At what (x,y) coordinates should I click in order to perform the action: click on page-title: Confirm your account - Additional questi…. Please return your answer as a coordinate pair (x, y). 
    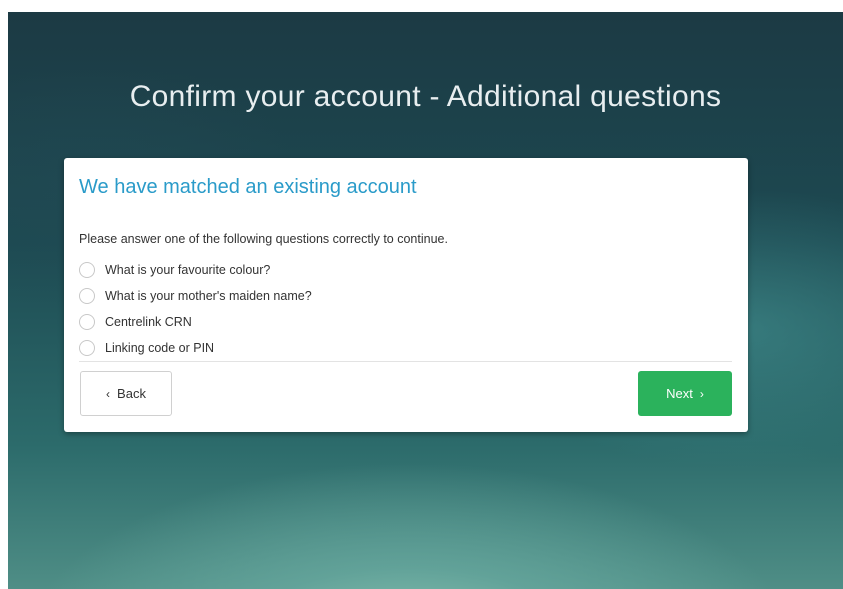
    Looking at the image, I should click on (425, 96).